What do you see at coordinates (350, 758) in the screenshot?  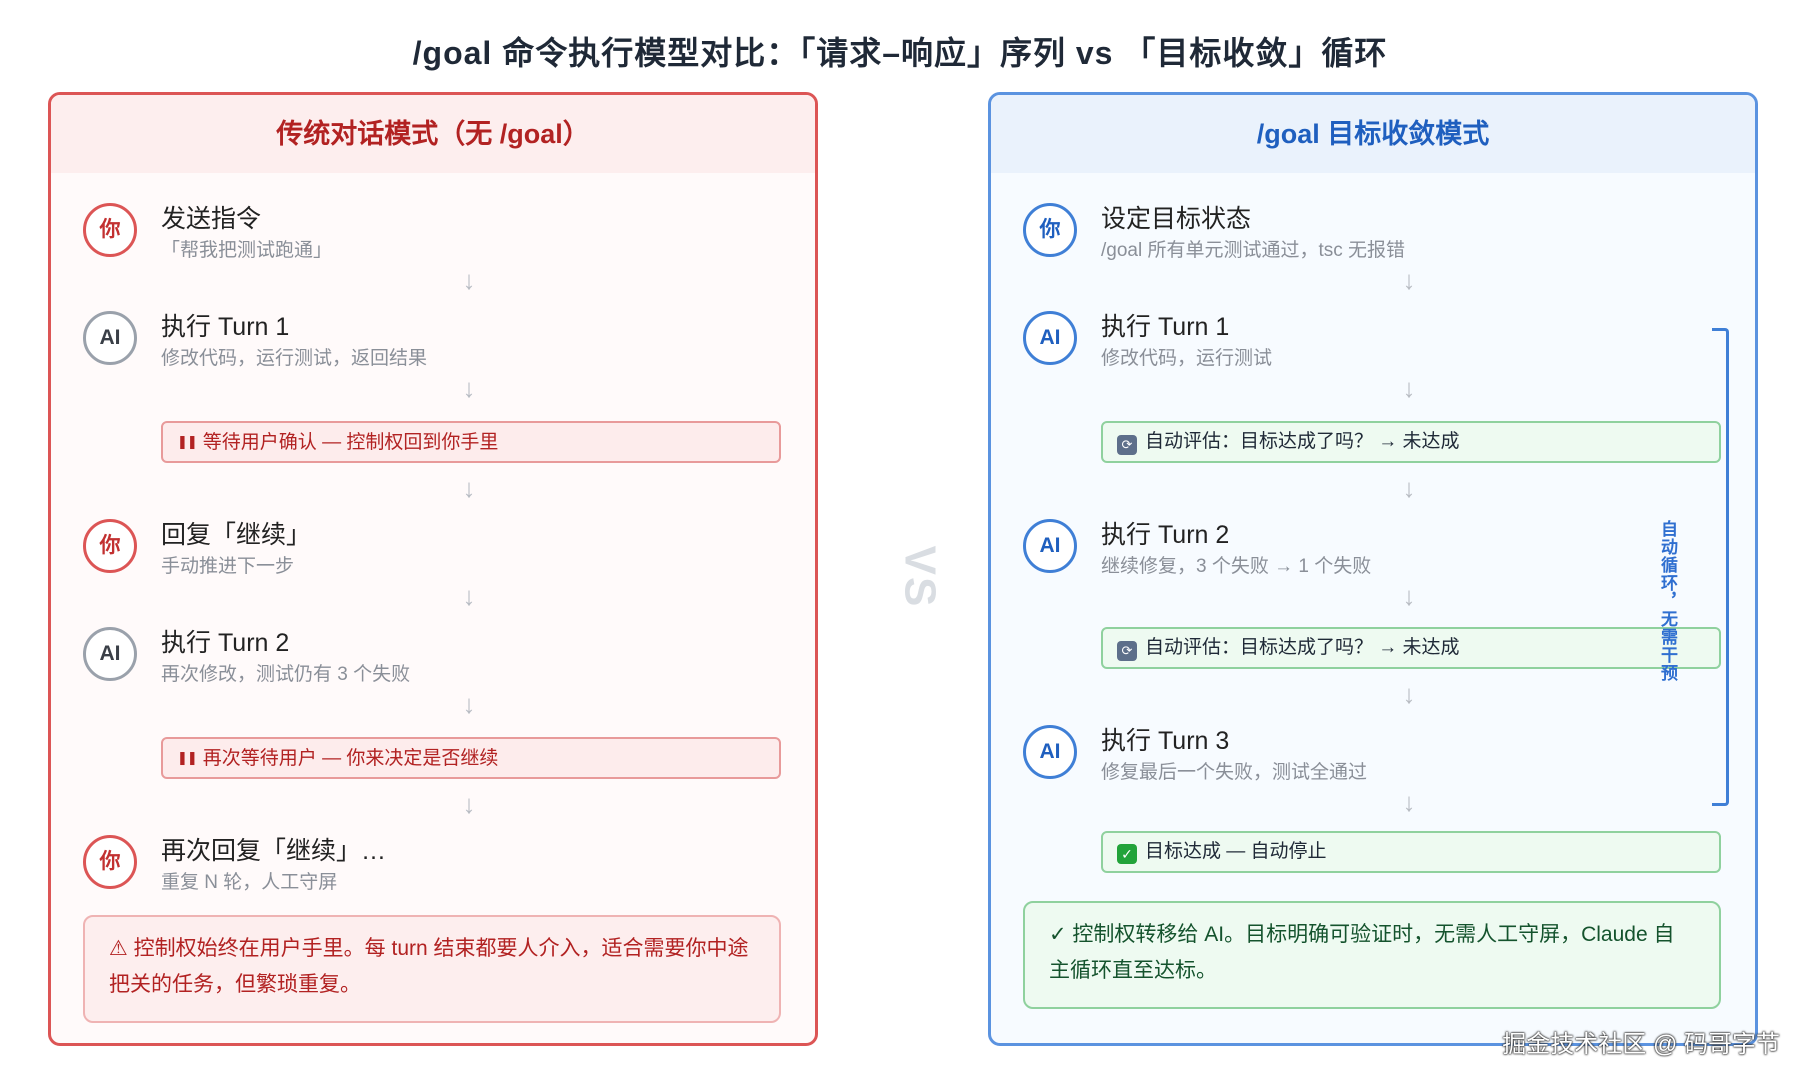 I see `wait-text: 再次等待用户 — 你来决定是否继续` at bounding box center [350, 758].